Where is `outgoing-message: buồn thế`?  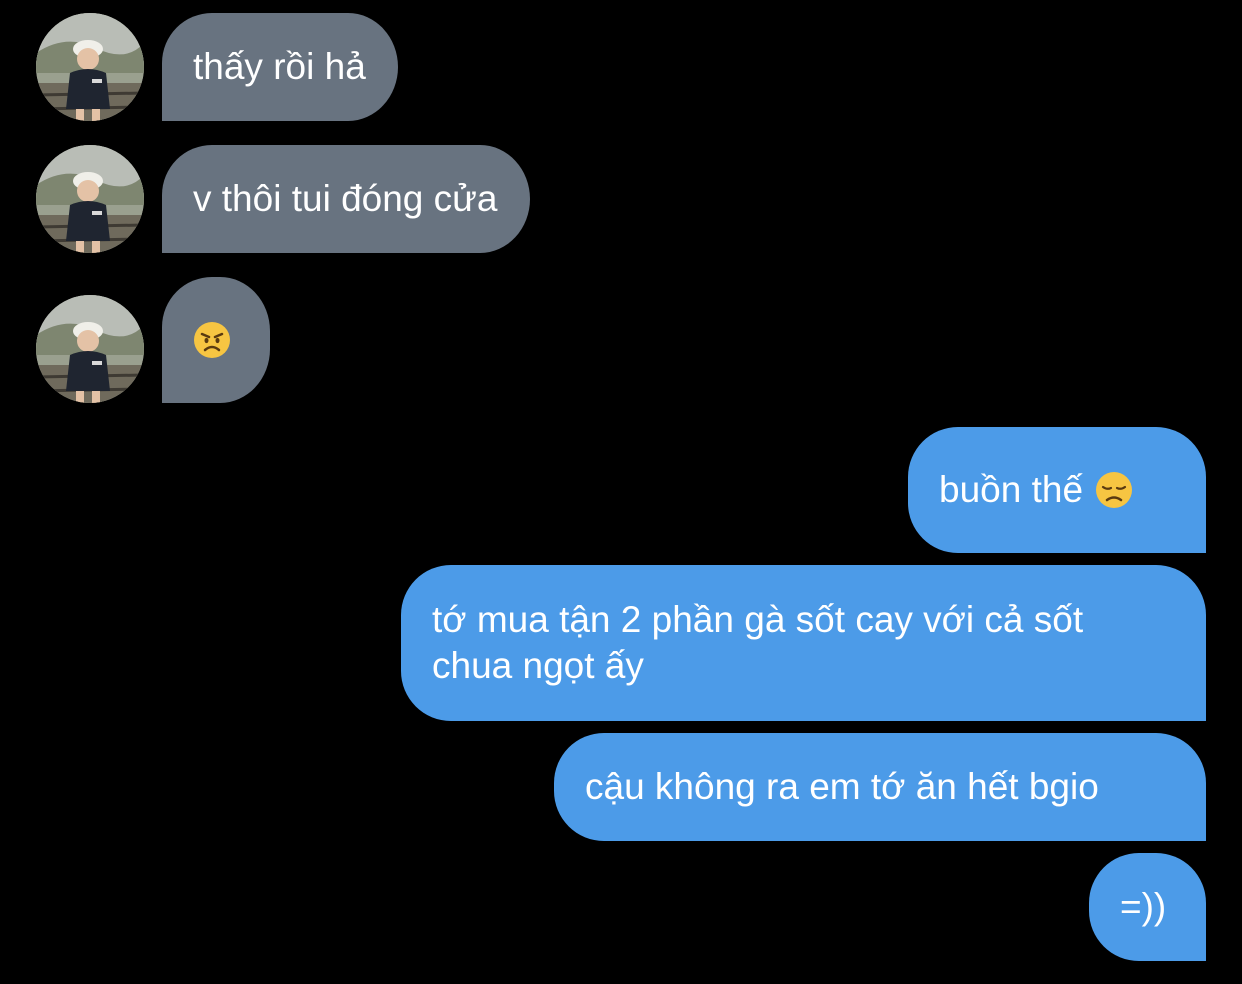 outgoing-message: buồn thế is located at coordinates (1057, 490).